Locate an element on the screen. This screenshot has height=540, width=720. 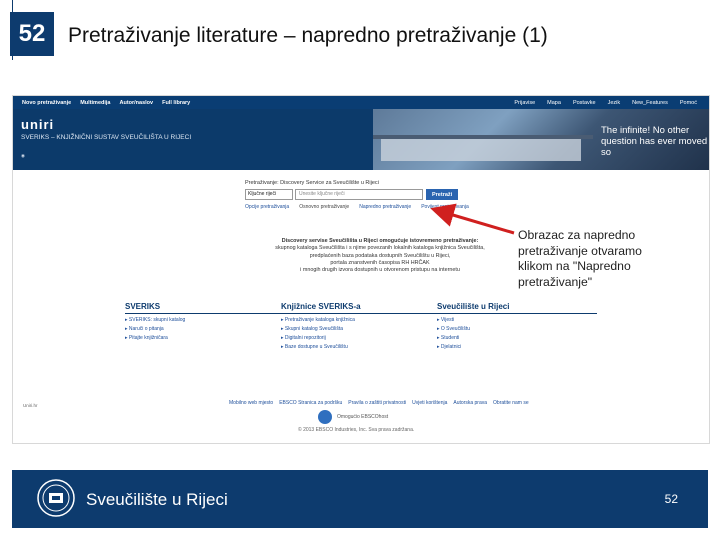
university-seal-icon is located at coordinates (56, 498).